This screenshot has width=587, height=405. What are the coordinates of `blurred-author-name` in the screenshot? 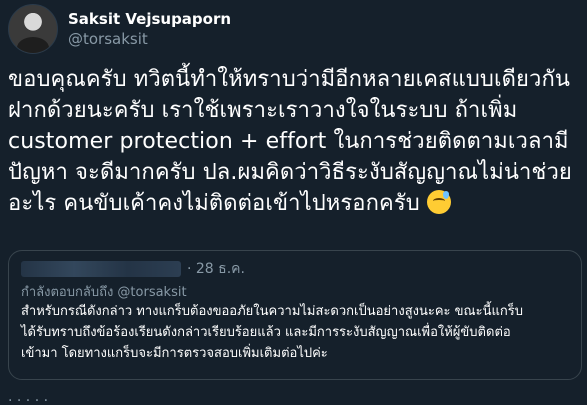 It's located at (101, 269).